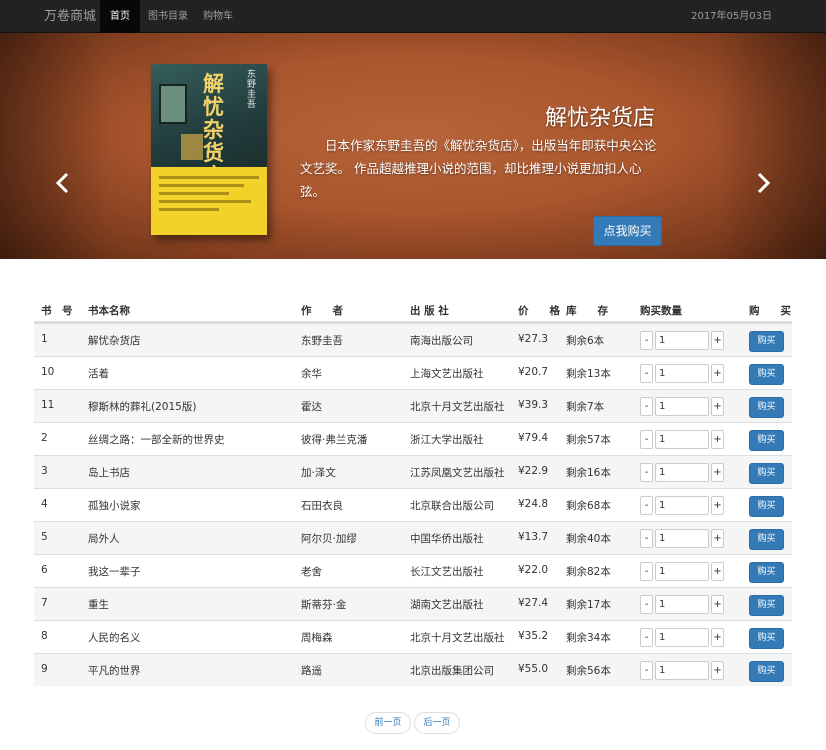 The height and width of the screenshot is (750, 826). What do you see at coordinates (627, 231) in the screenshot?
I see `carousel-buy-button: 点我购买` at bounding box center [627, 231].